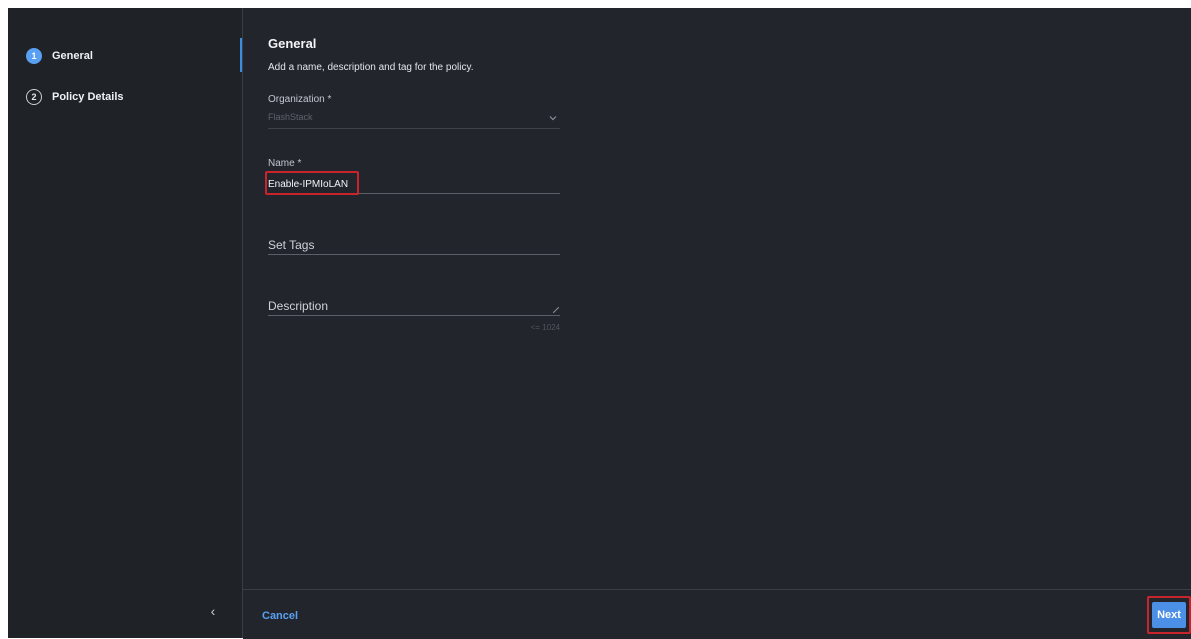 This screenshot has width=1191, height=639. I want to click on step-number-1: 1, so click(34, 56).